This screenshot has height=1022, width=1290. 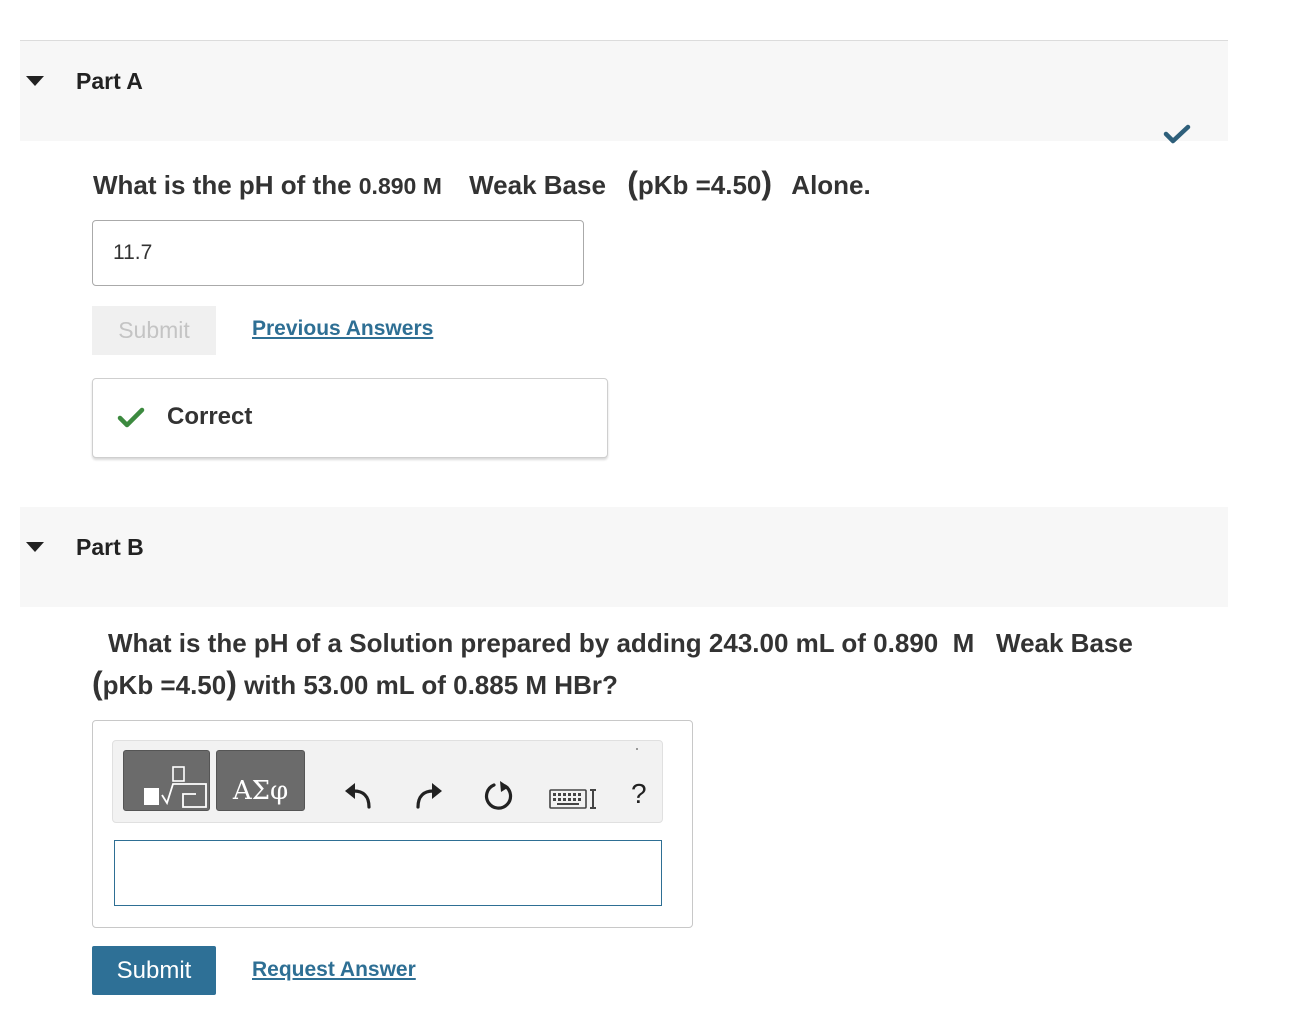 What do you see at coordinates (575, 799) in the screenshot?
I see `keyboard-icon` at bounding box center [575, 799].